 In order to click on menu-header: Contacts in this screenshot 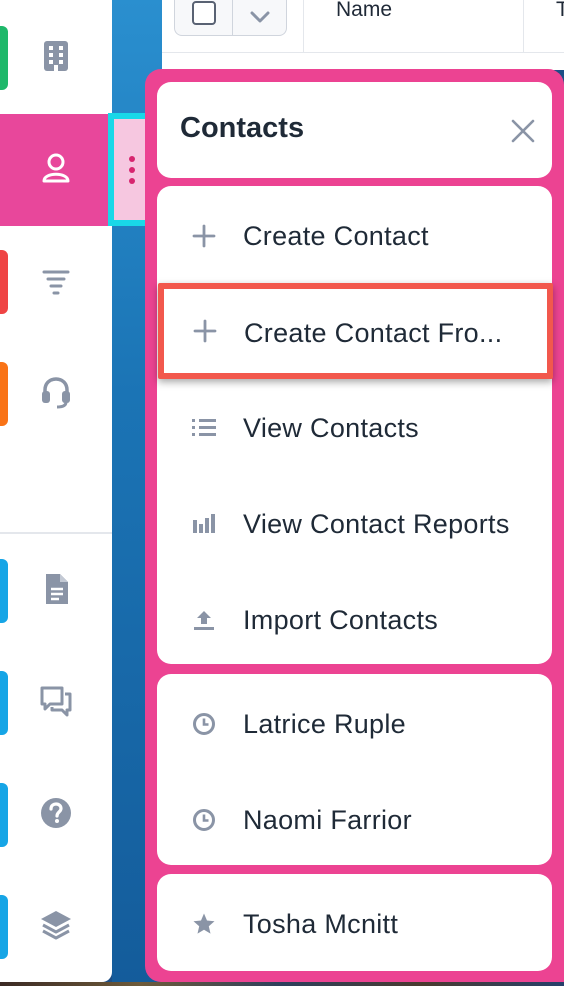, I will do `click(354, 130)`.